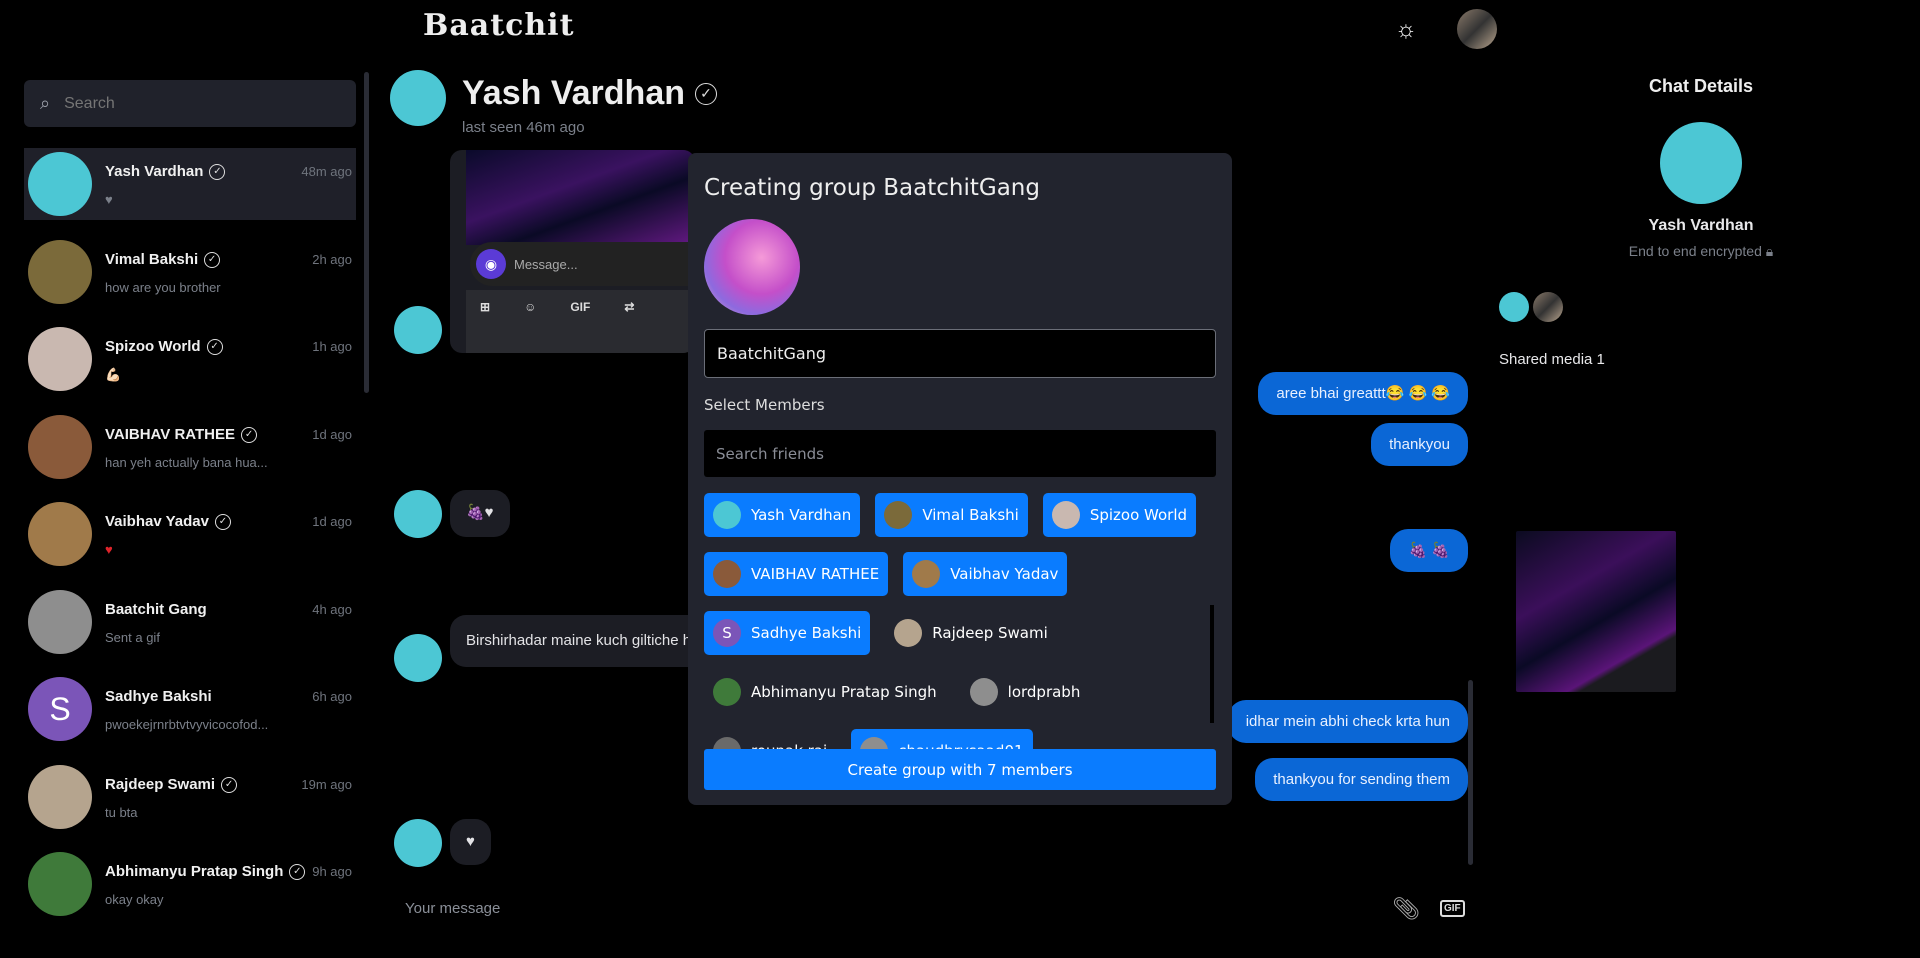  I want to click on sidebar-search: ⌕, so click(190, 103).